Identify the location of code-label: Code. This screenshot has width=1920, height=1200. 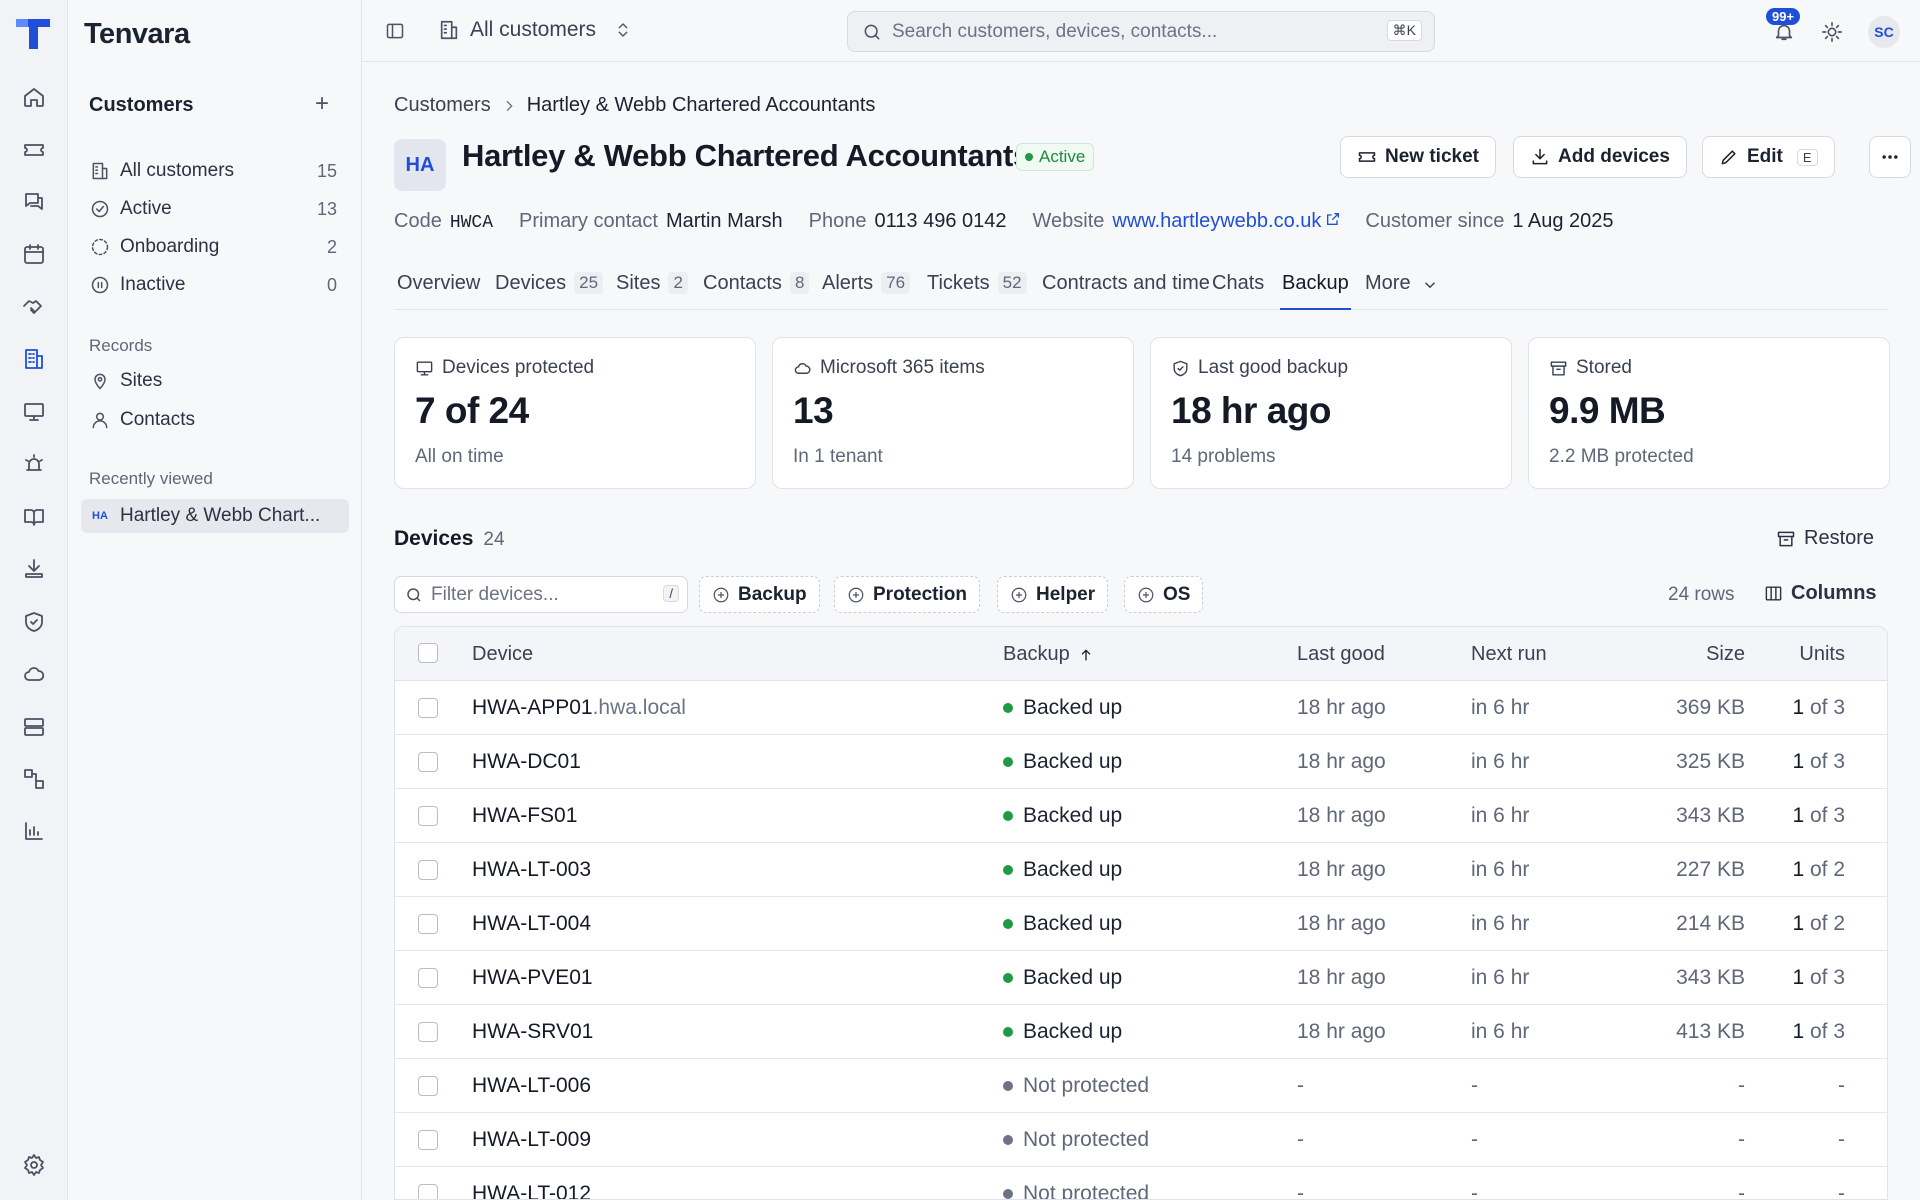
(418, 221).